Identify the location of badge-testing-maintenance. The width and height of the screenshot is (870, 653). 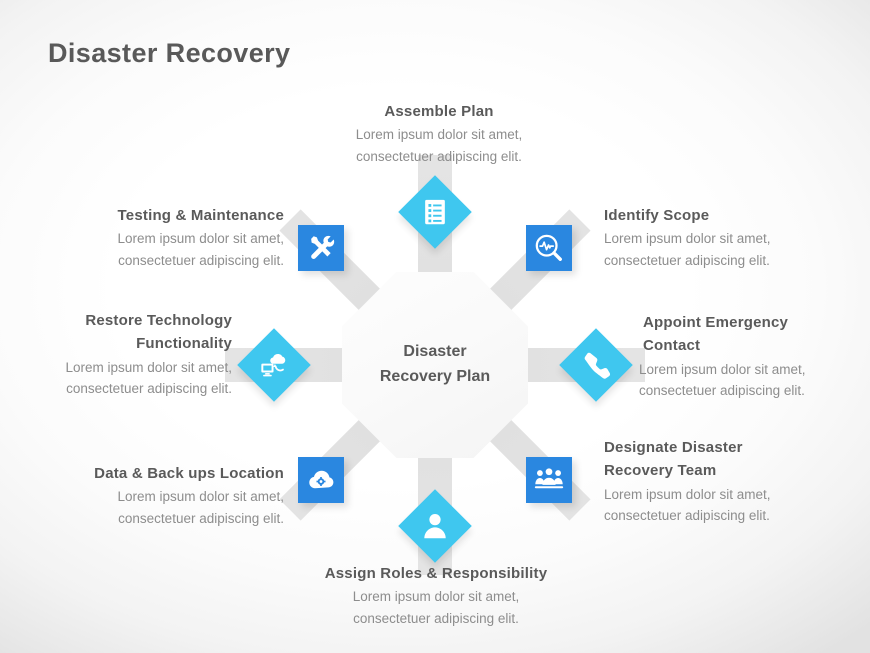
(321, 248).